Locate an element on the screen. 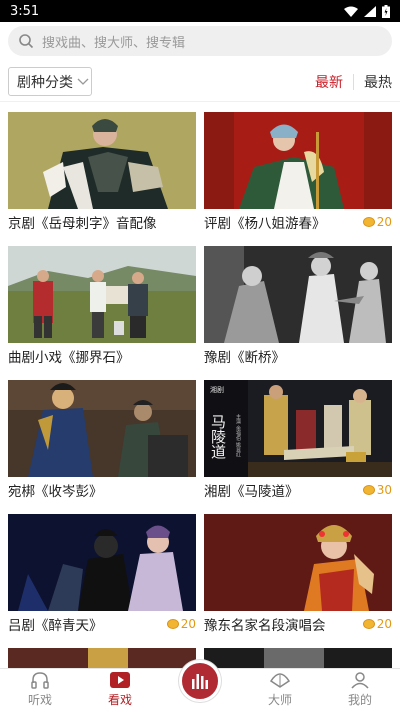 The width and height of the screenshot is (400, 712). search-area: 搜戏曲、搜大师、搜专辑 is located at coordinates (200, 42).